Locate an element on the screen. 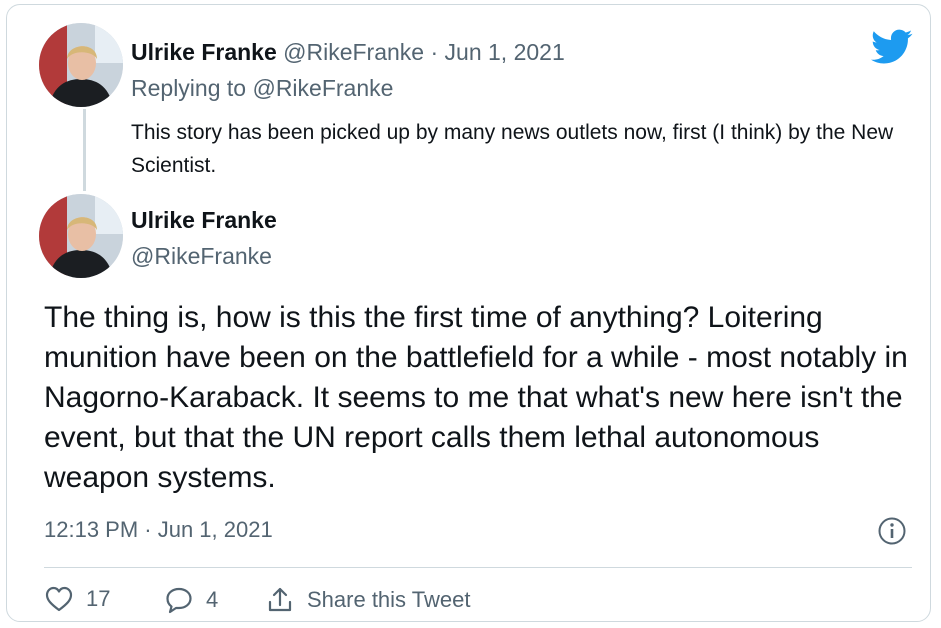 The height and width of the screenshot is (628, 941). tweet-timestamp-link: 12:13 PM · Jun 1, 2021 is located at coordinates (158, 530).